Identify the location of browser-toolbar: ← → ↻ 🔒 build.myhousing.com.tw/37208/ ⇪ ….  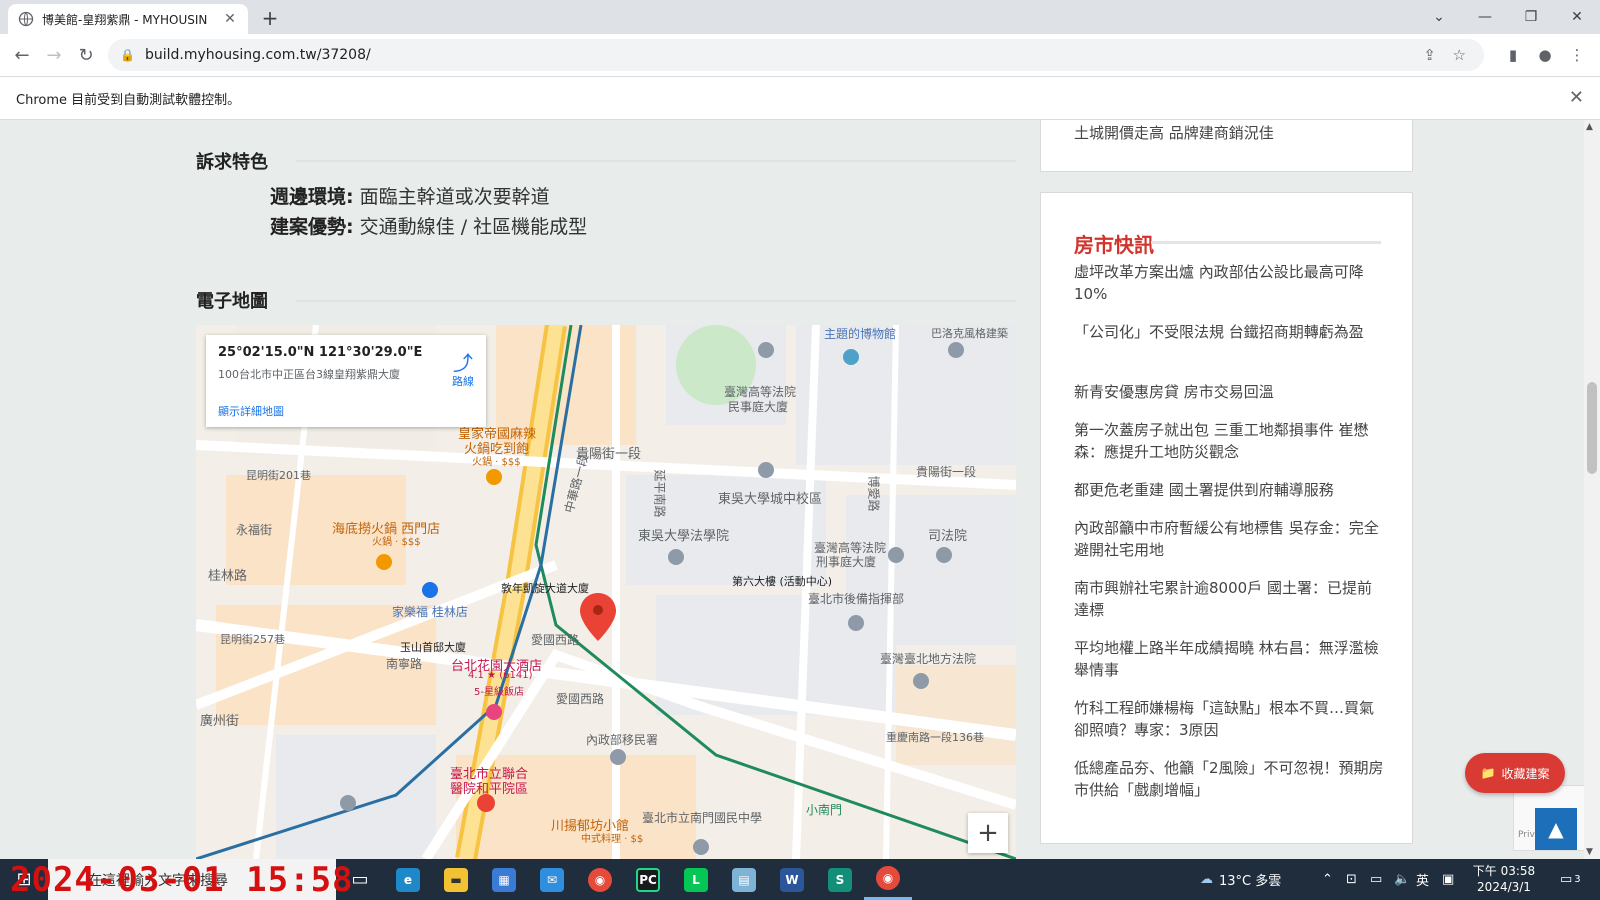
(800, 55).